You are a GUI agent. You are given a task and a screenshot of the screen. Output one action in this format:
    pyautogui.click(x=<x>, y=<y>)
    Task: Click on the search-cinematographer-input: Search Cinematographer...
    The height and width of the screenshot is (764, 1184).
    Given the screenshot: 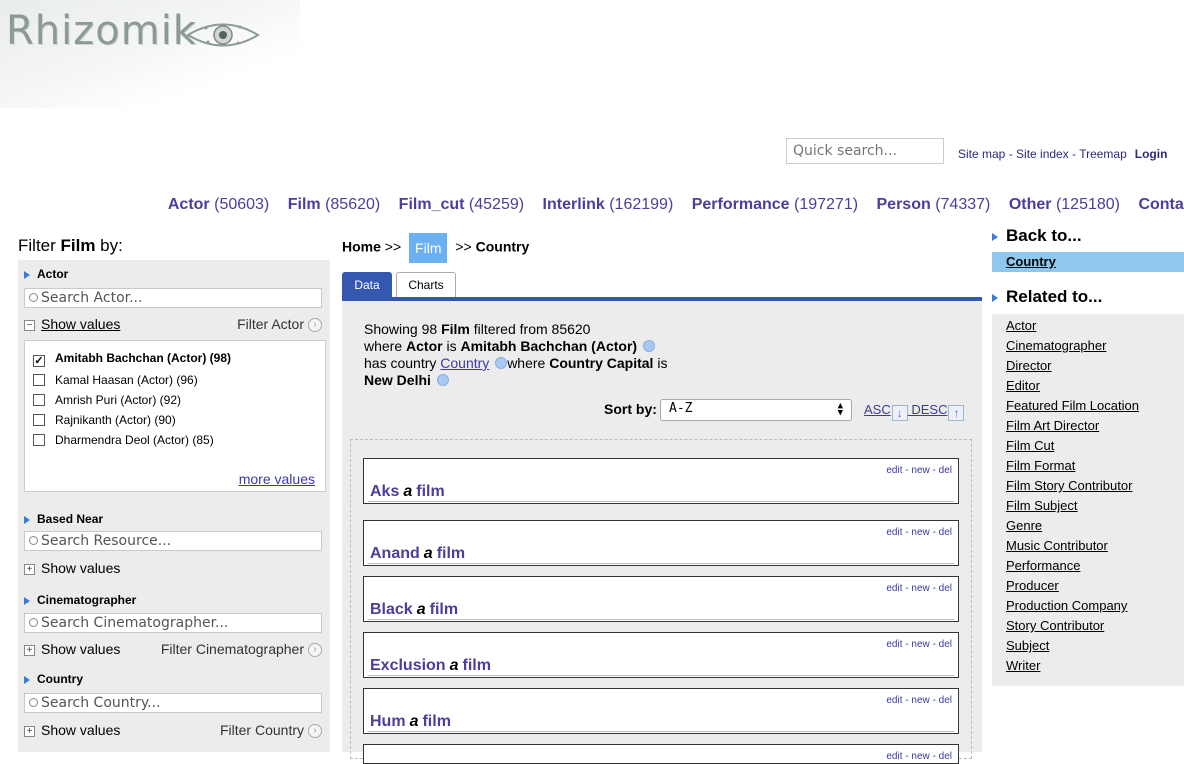 What is the action you would take?
    pyautogui.click(x=173, y=623)
    